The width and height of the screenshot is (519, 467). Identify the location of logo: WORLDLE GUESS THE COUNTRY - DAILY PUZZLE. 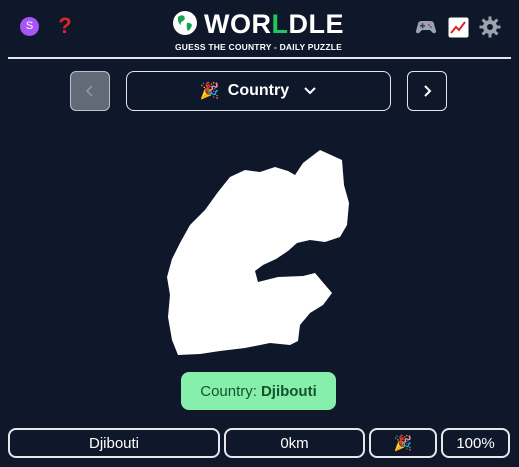
(260, 31).